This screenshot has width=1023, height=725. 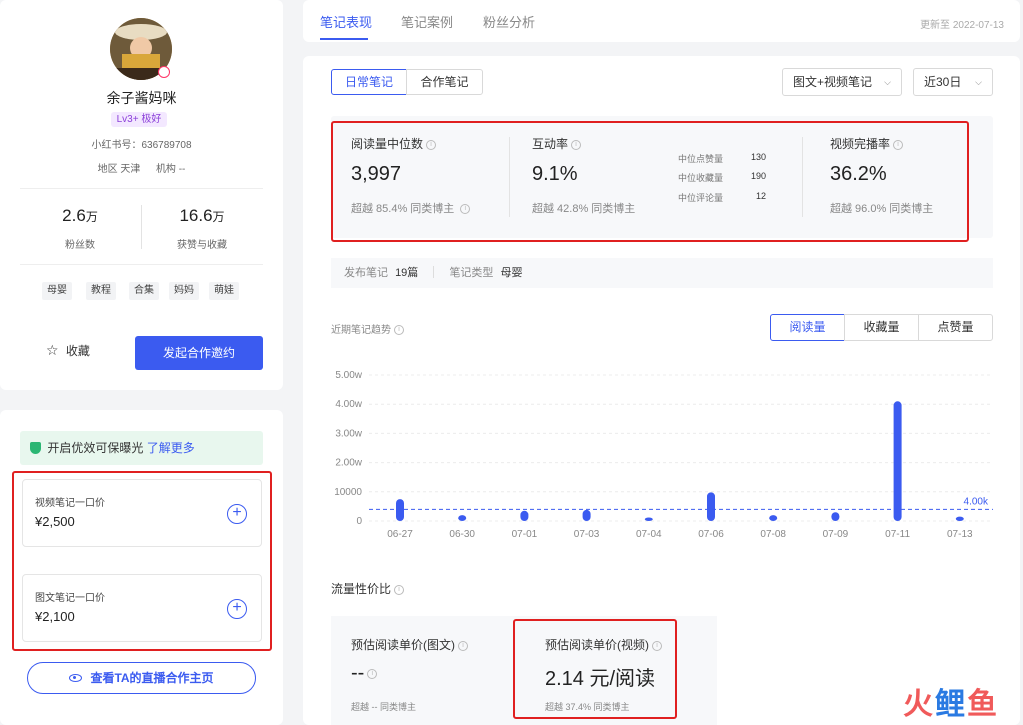 I want to click on cost-title: 流量性价比 i, so click(x=368, y=588).